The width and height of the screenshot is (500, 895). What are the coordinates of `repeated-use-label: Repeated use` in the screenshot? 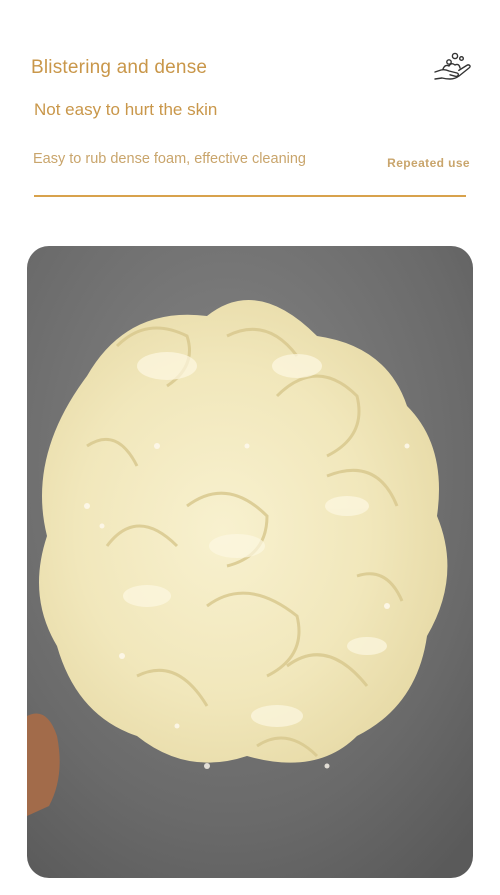 It's located at (428, 163).